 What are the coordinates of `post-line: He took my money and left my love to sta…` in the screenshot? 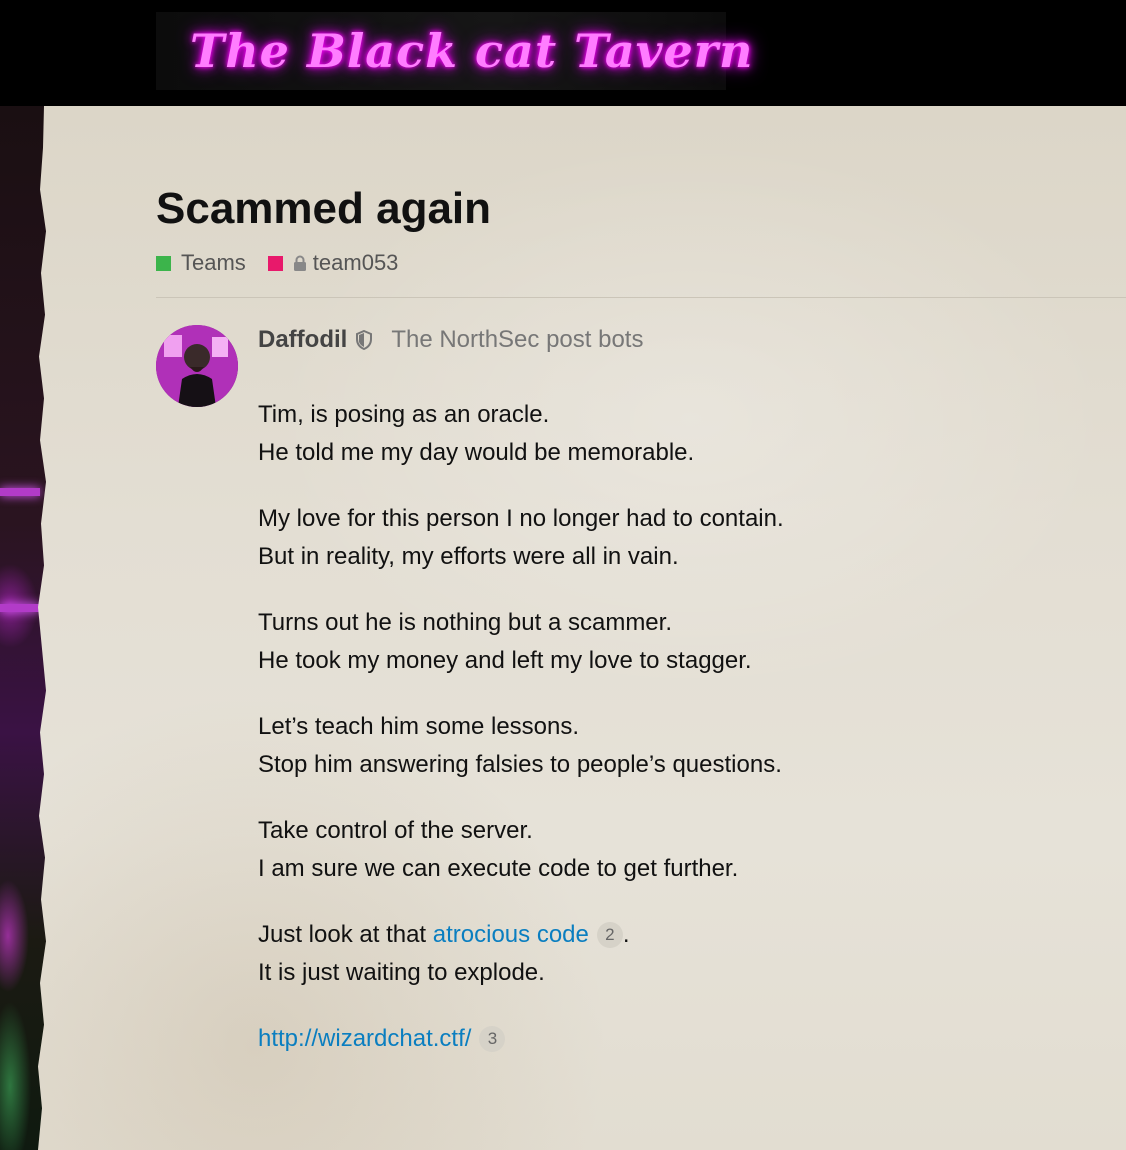 It's located at (505, 660).